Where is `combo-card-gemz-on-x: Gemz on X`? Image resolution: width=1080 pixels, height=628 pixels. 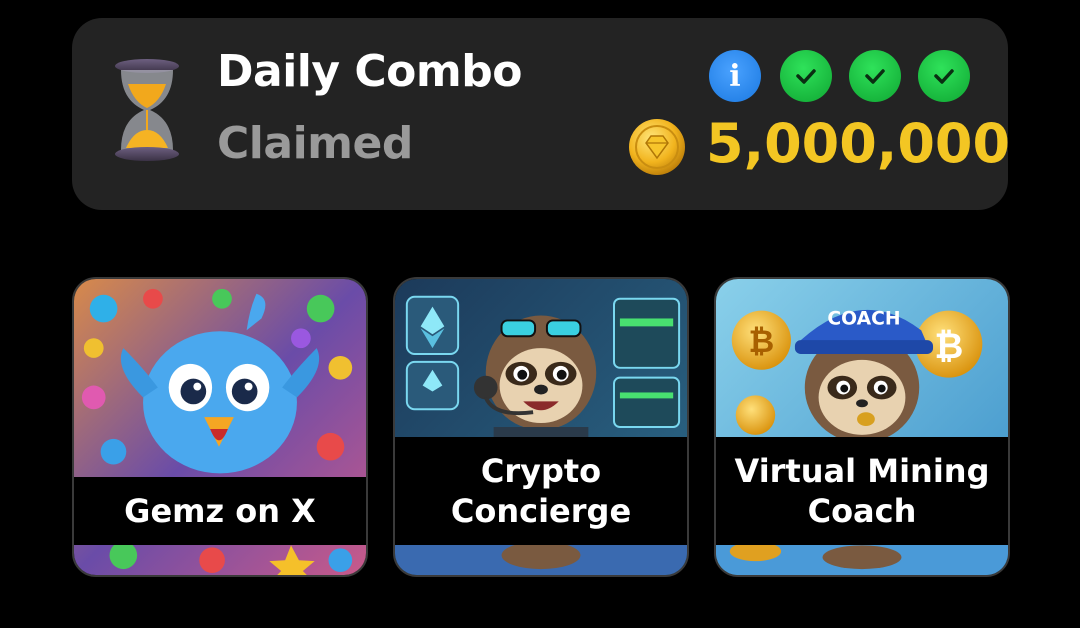
combo-card-gemz-on-x: Gemz on X is located at coordinates (220, 427).